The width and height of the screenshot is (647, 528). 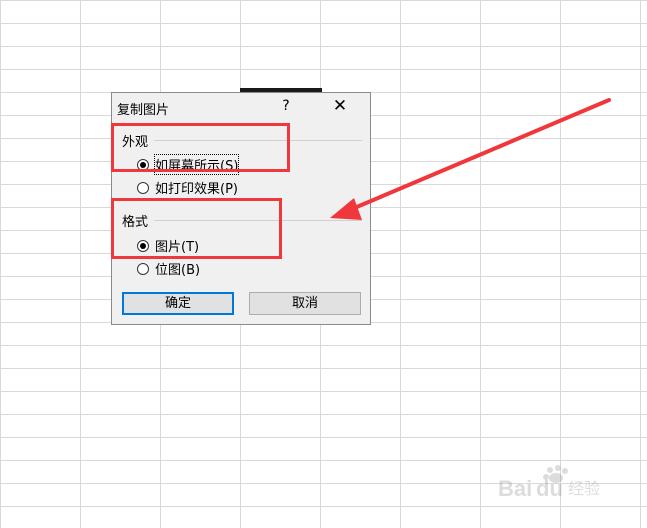 I want to click on baidu-logo: Bai du 经验, so click(x=549, y=483).